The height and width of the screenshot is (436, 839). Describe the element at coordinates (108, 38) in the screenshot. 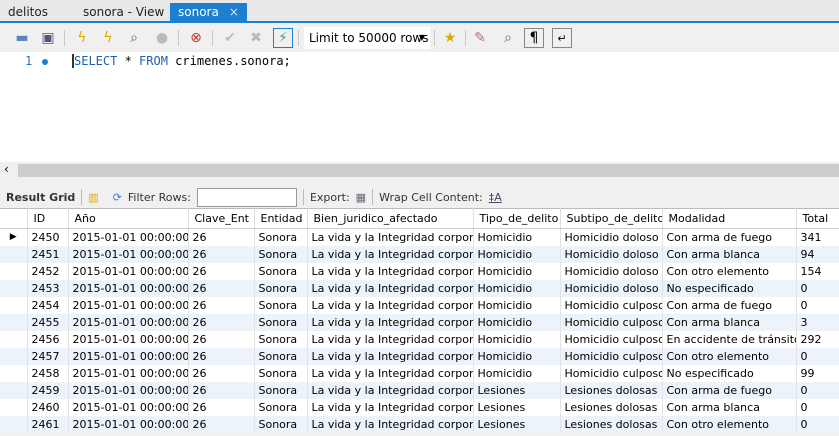

I see `execute-current-icon: ϟ` at that location.